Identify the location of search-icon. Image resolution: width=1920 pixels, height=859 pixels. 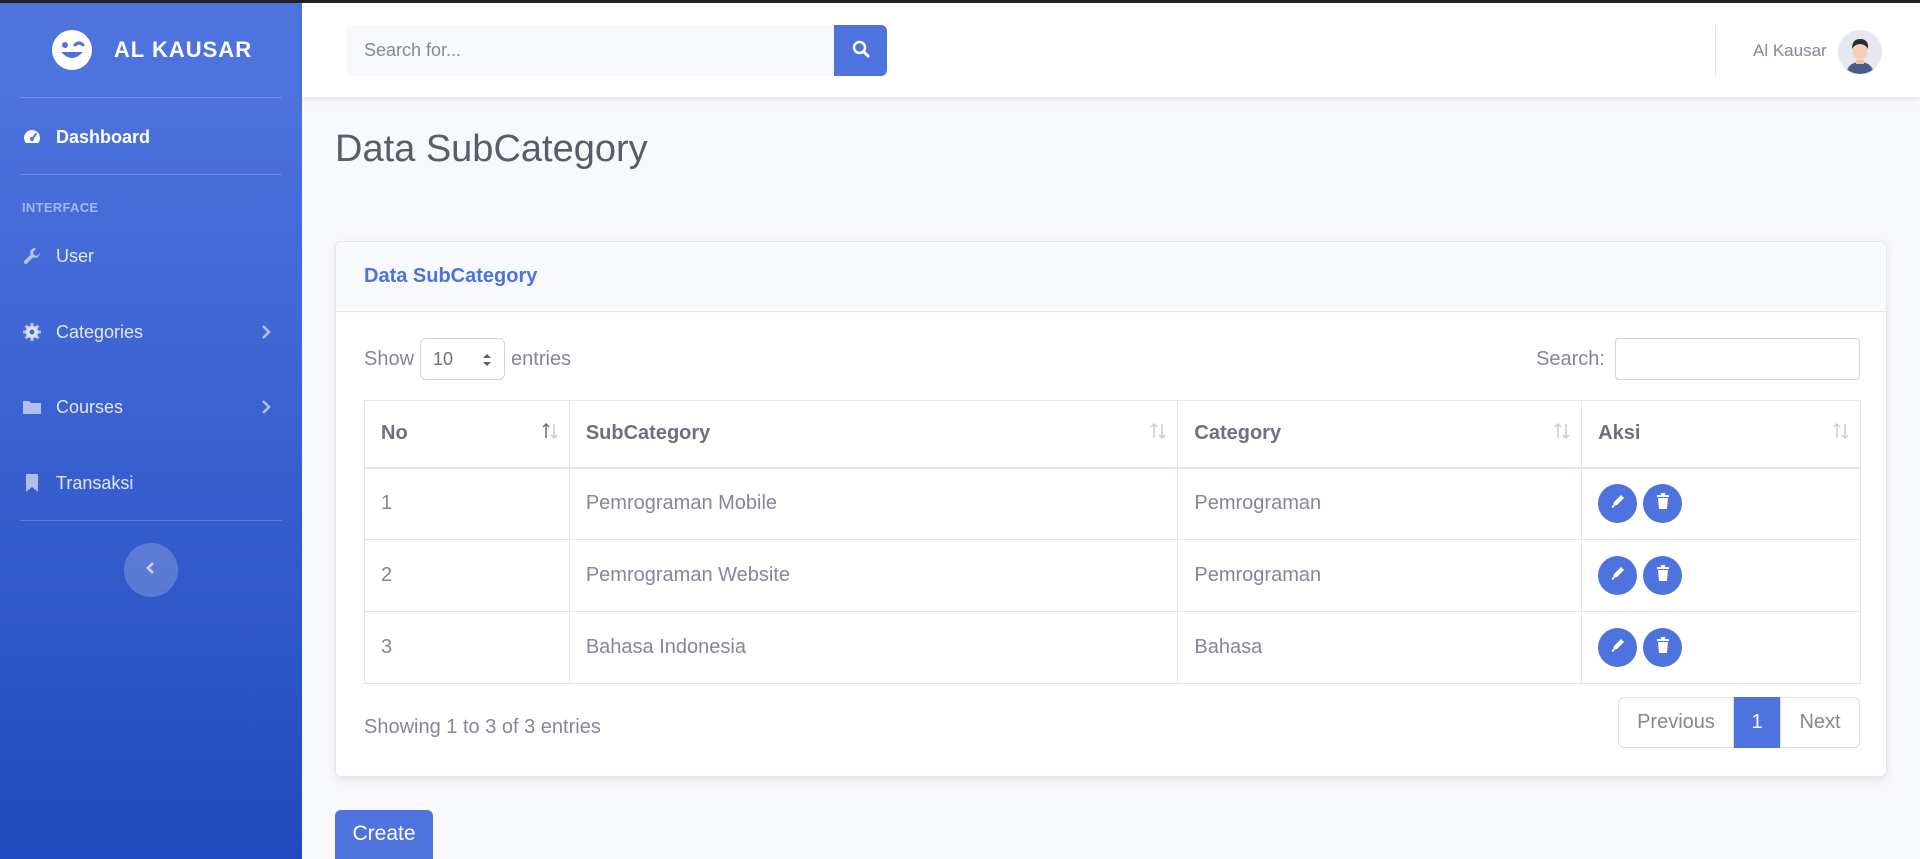
(861, 50).